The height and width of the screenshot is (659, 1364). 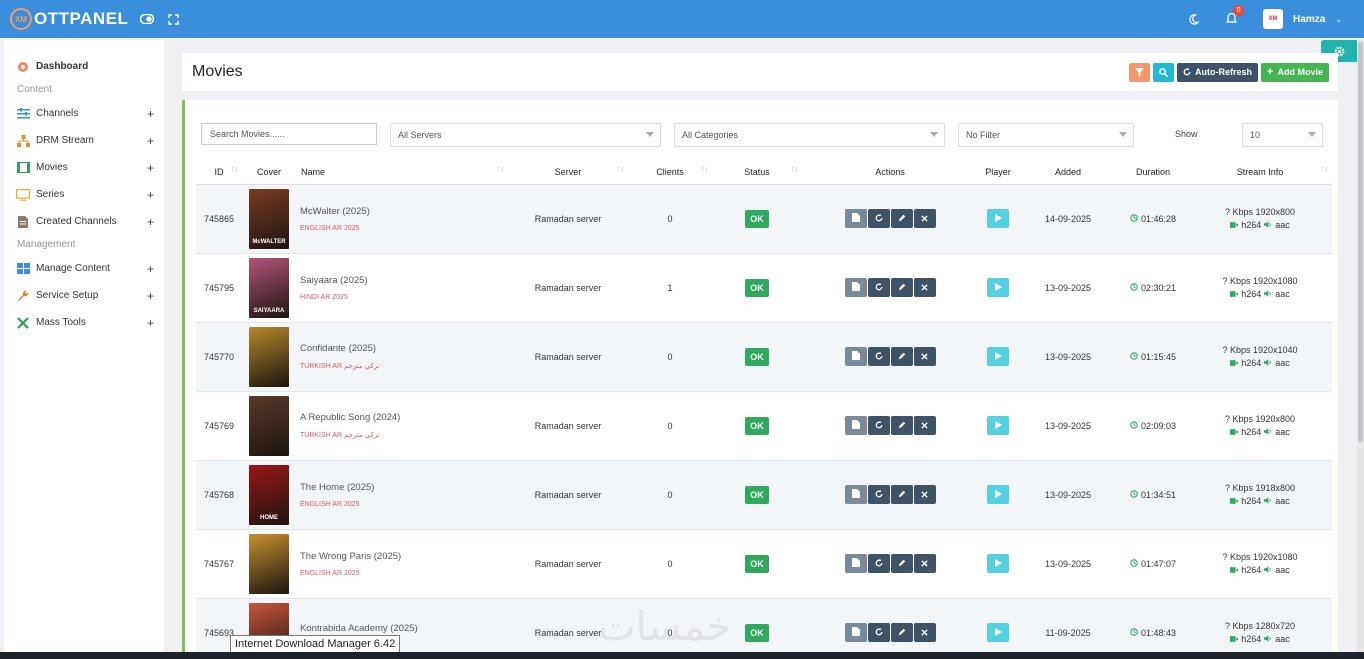 I want to click on movie-name: Kontrabida Academy (2025), so click(x=404, y=628).